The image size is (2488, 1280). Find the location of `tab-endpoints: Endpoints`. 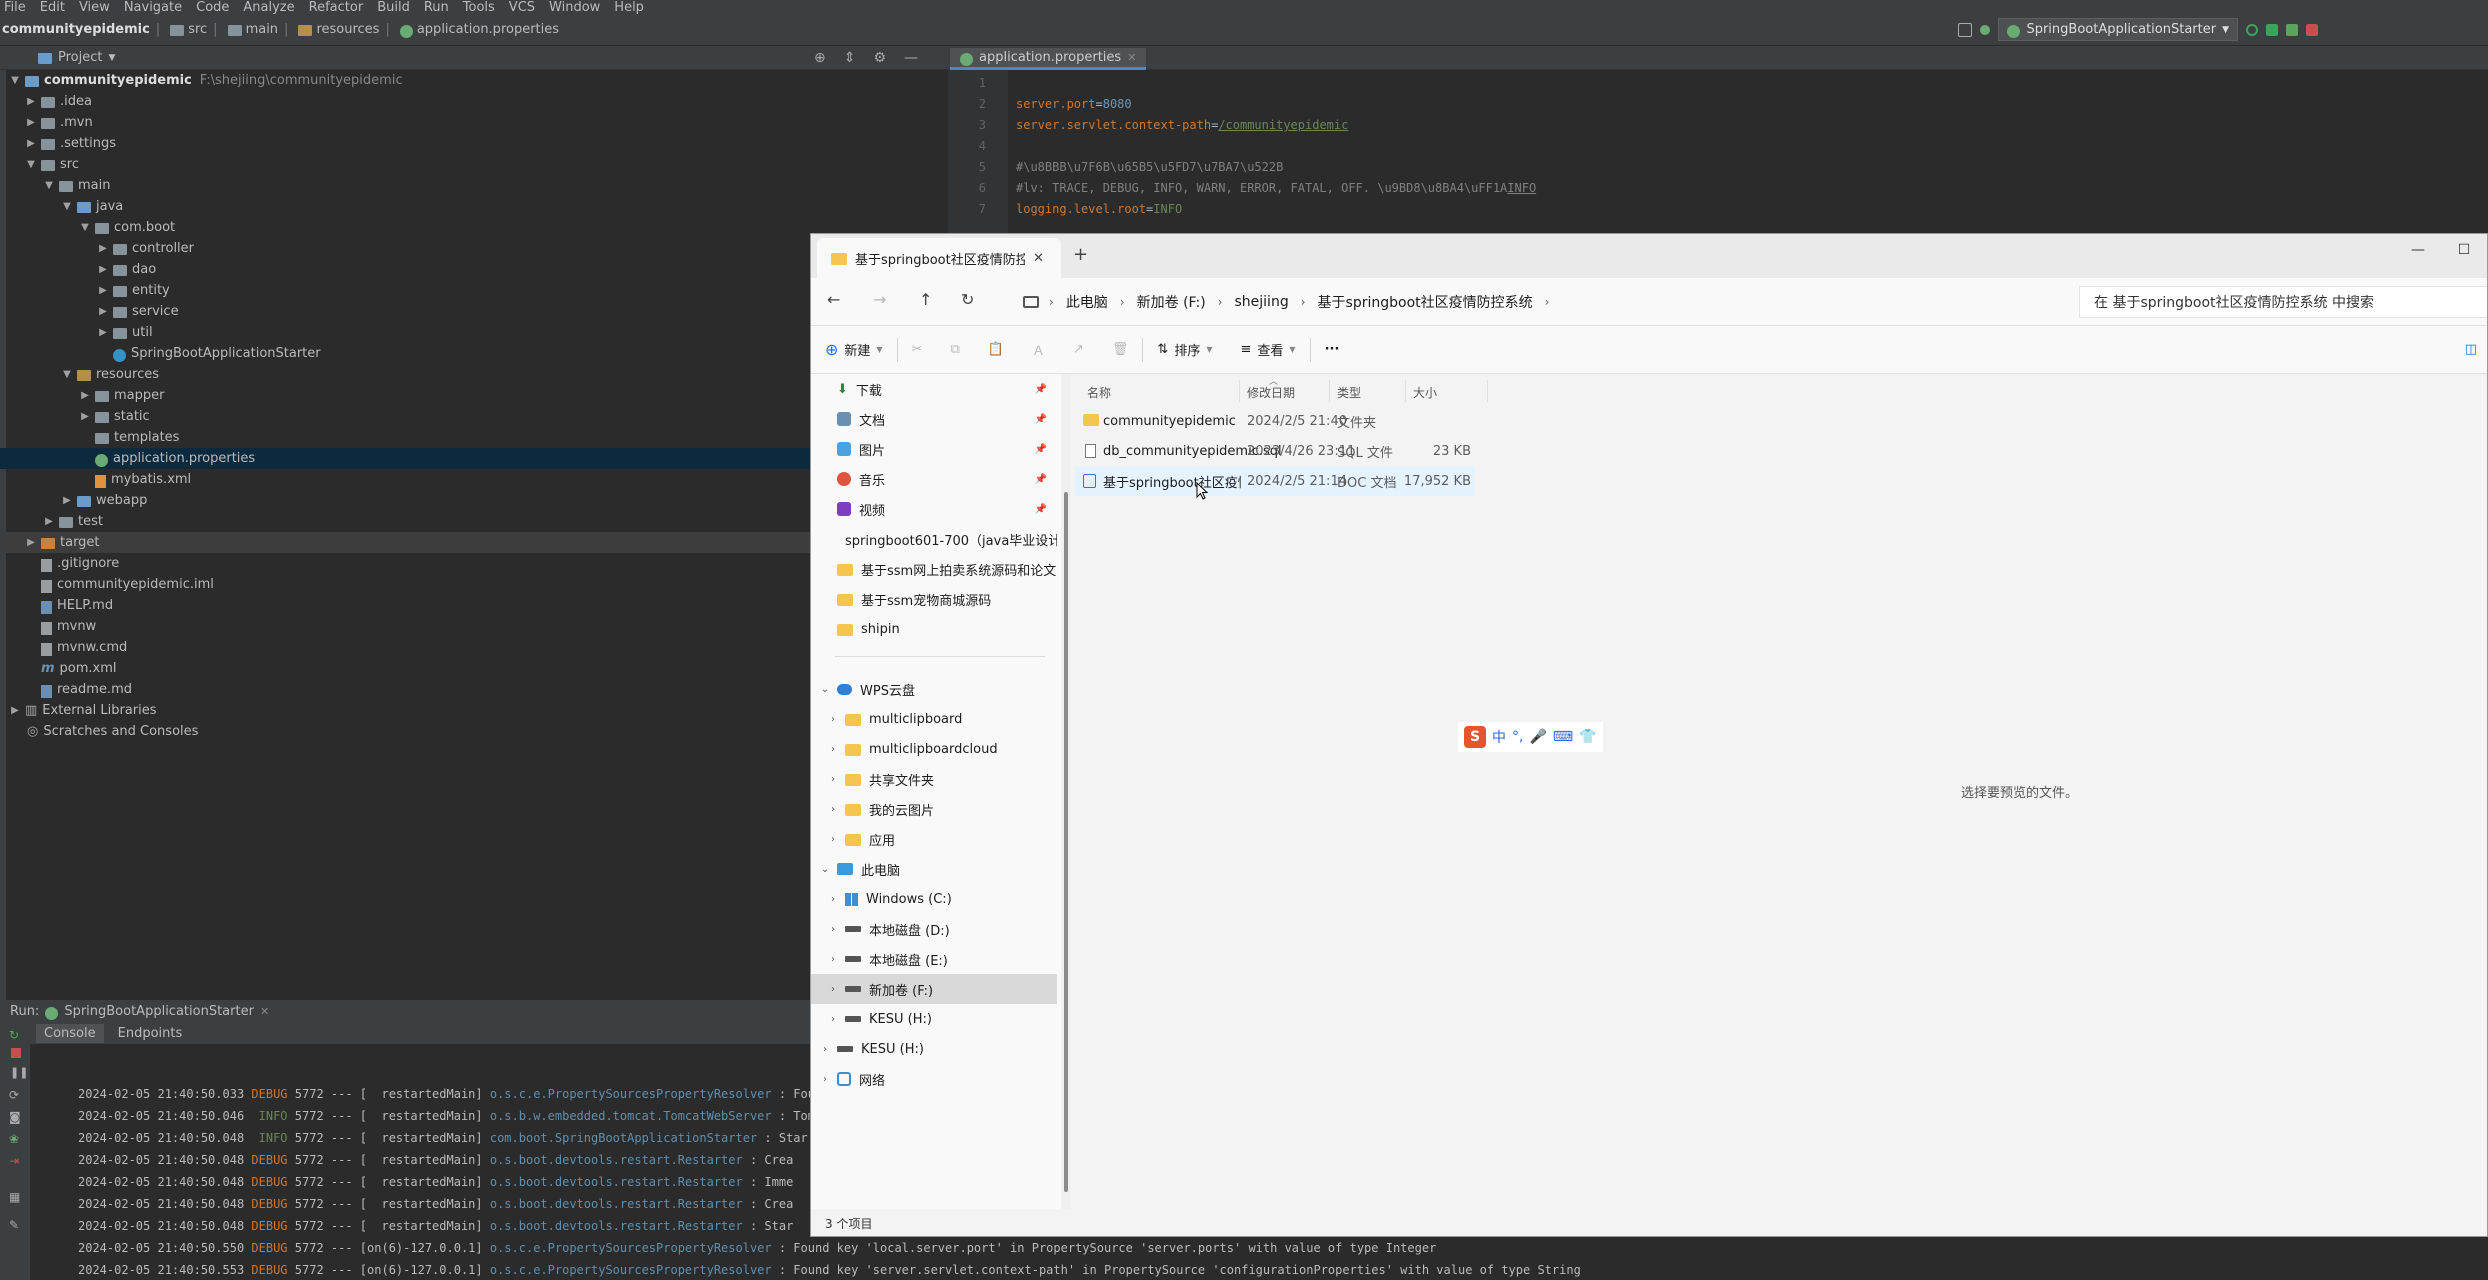

tab-endpoints: Endpoints is located at coordinates (150, 1033).